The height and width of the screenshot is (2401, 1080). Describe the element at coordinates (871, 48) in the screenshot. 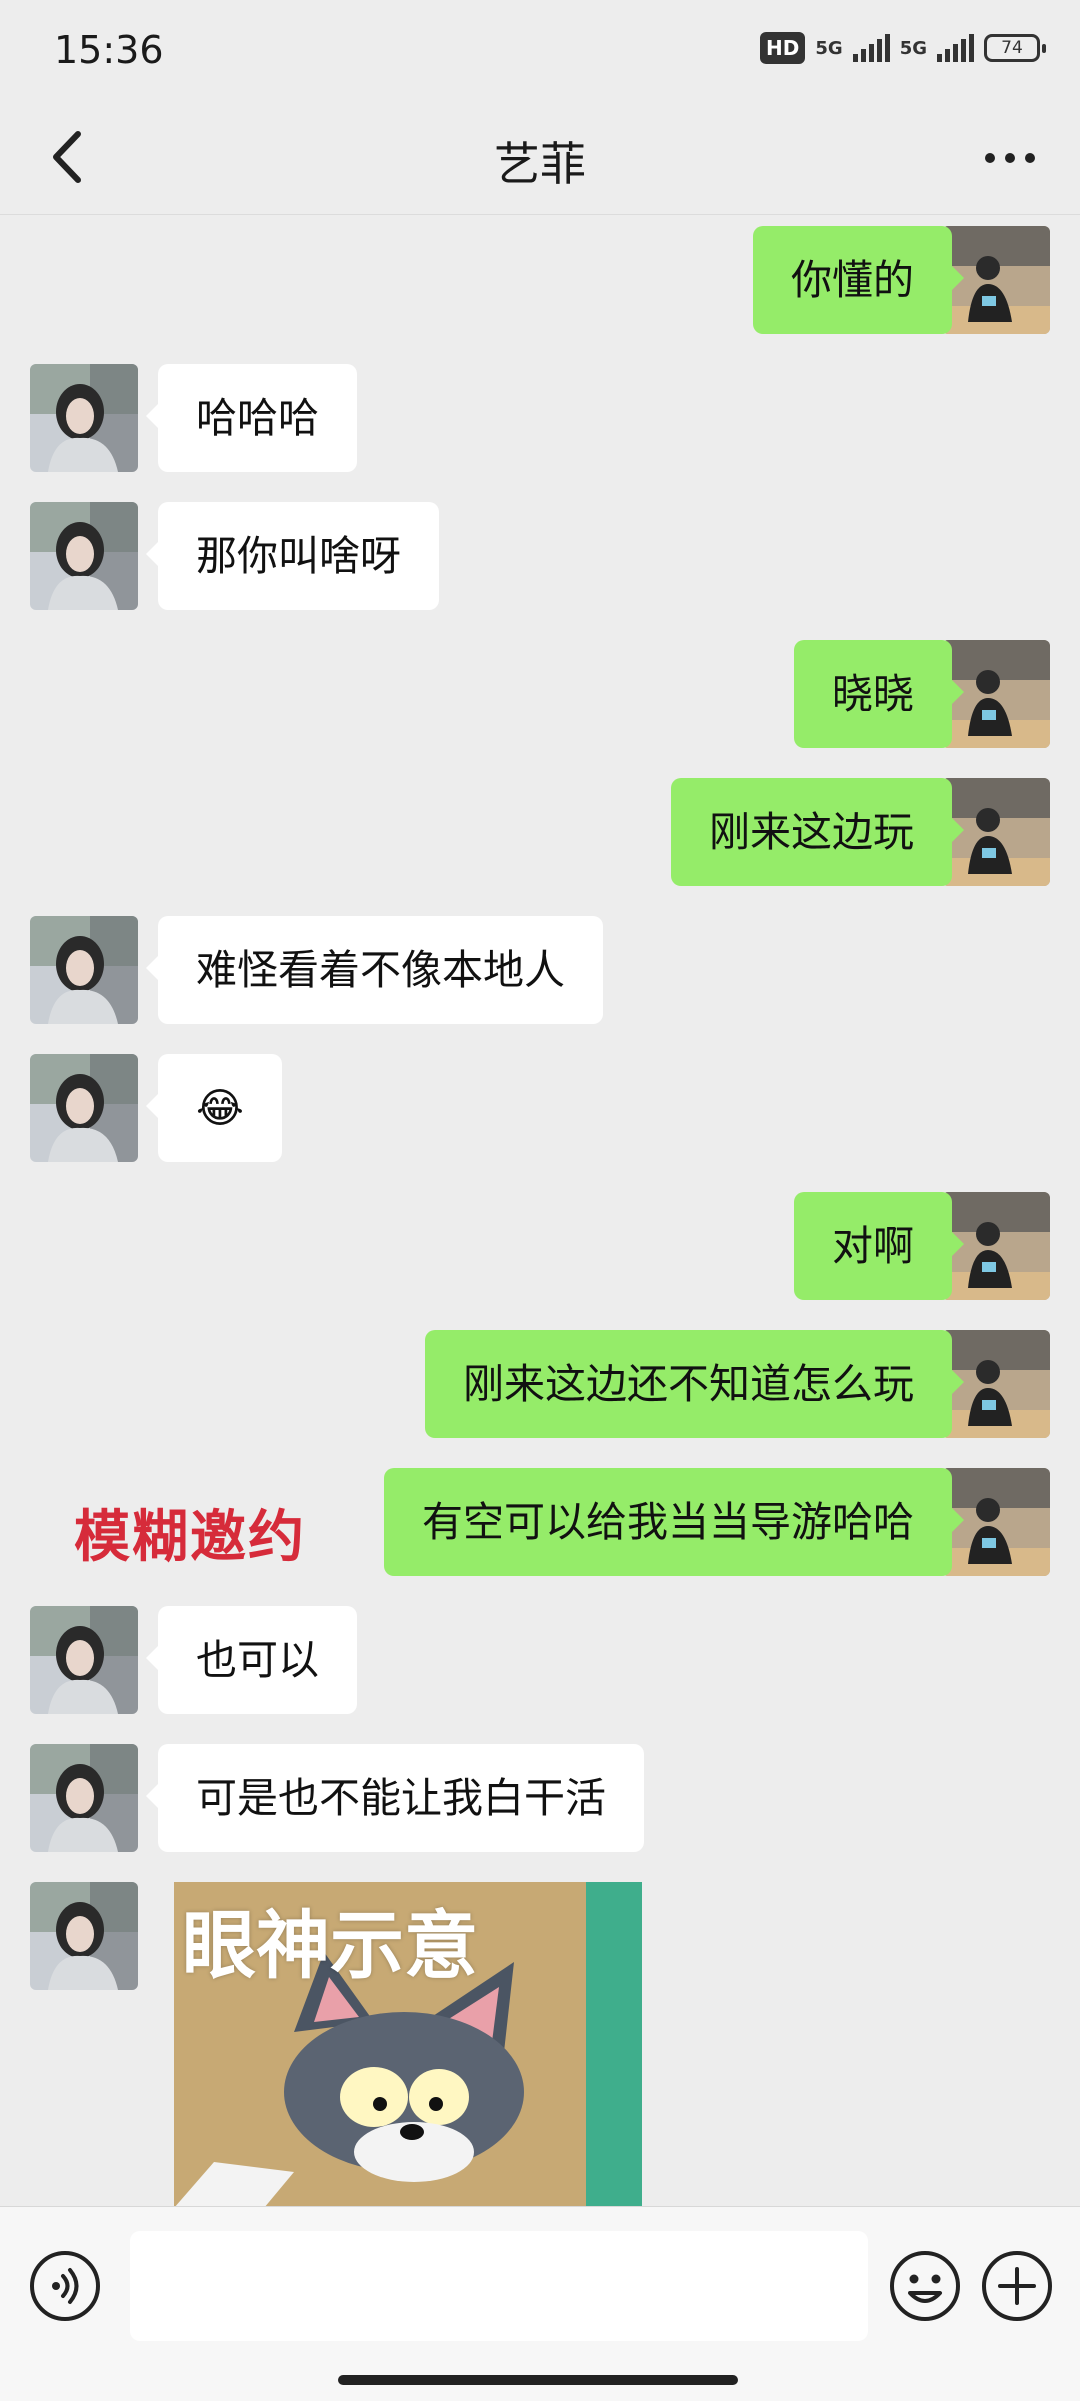

I see `signal-icon` at that location.